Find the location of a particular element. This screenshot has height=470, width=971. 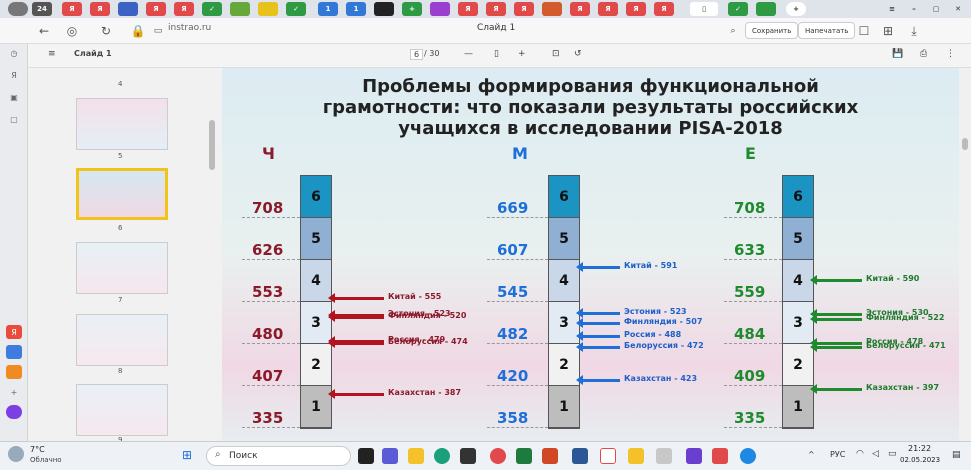

menu-icon: ≡ is located at coordinates (52, 54).